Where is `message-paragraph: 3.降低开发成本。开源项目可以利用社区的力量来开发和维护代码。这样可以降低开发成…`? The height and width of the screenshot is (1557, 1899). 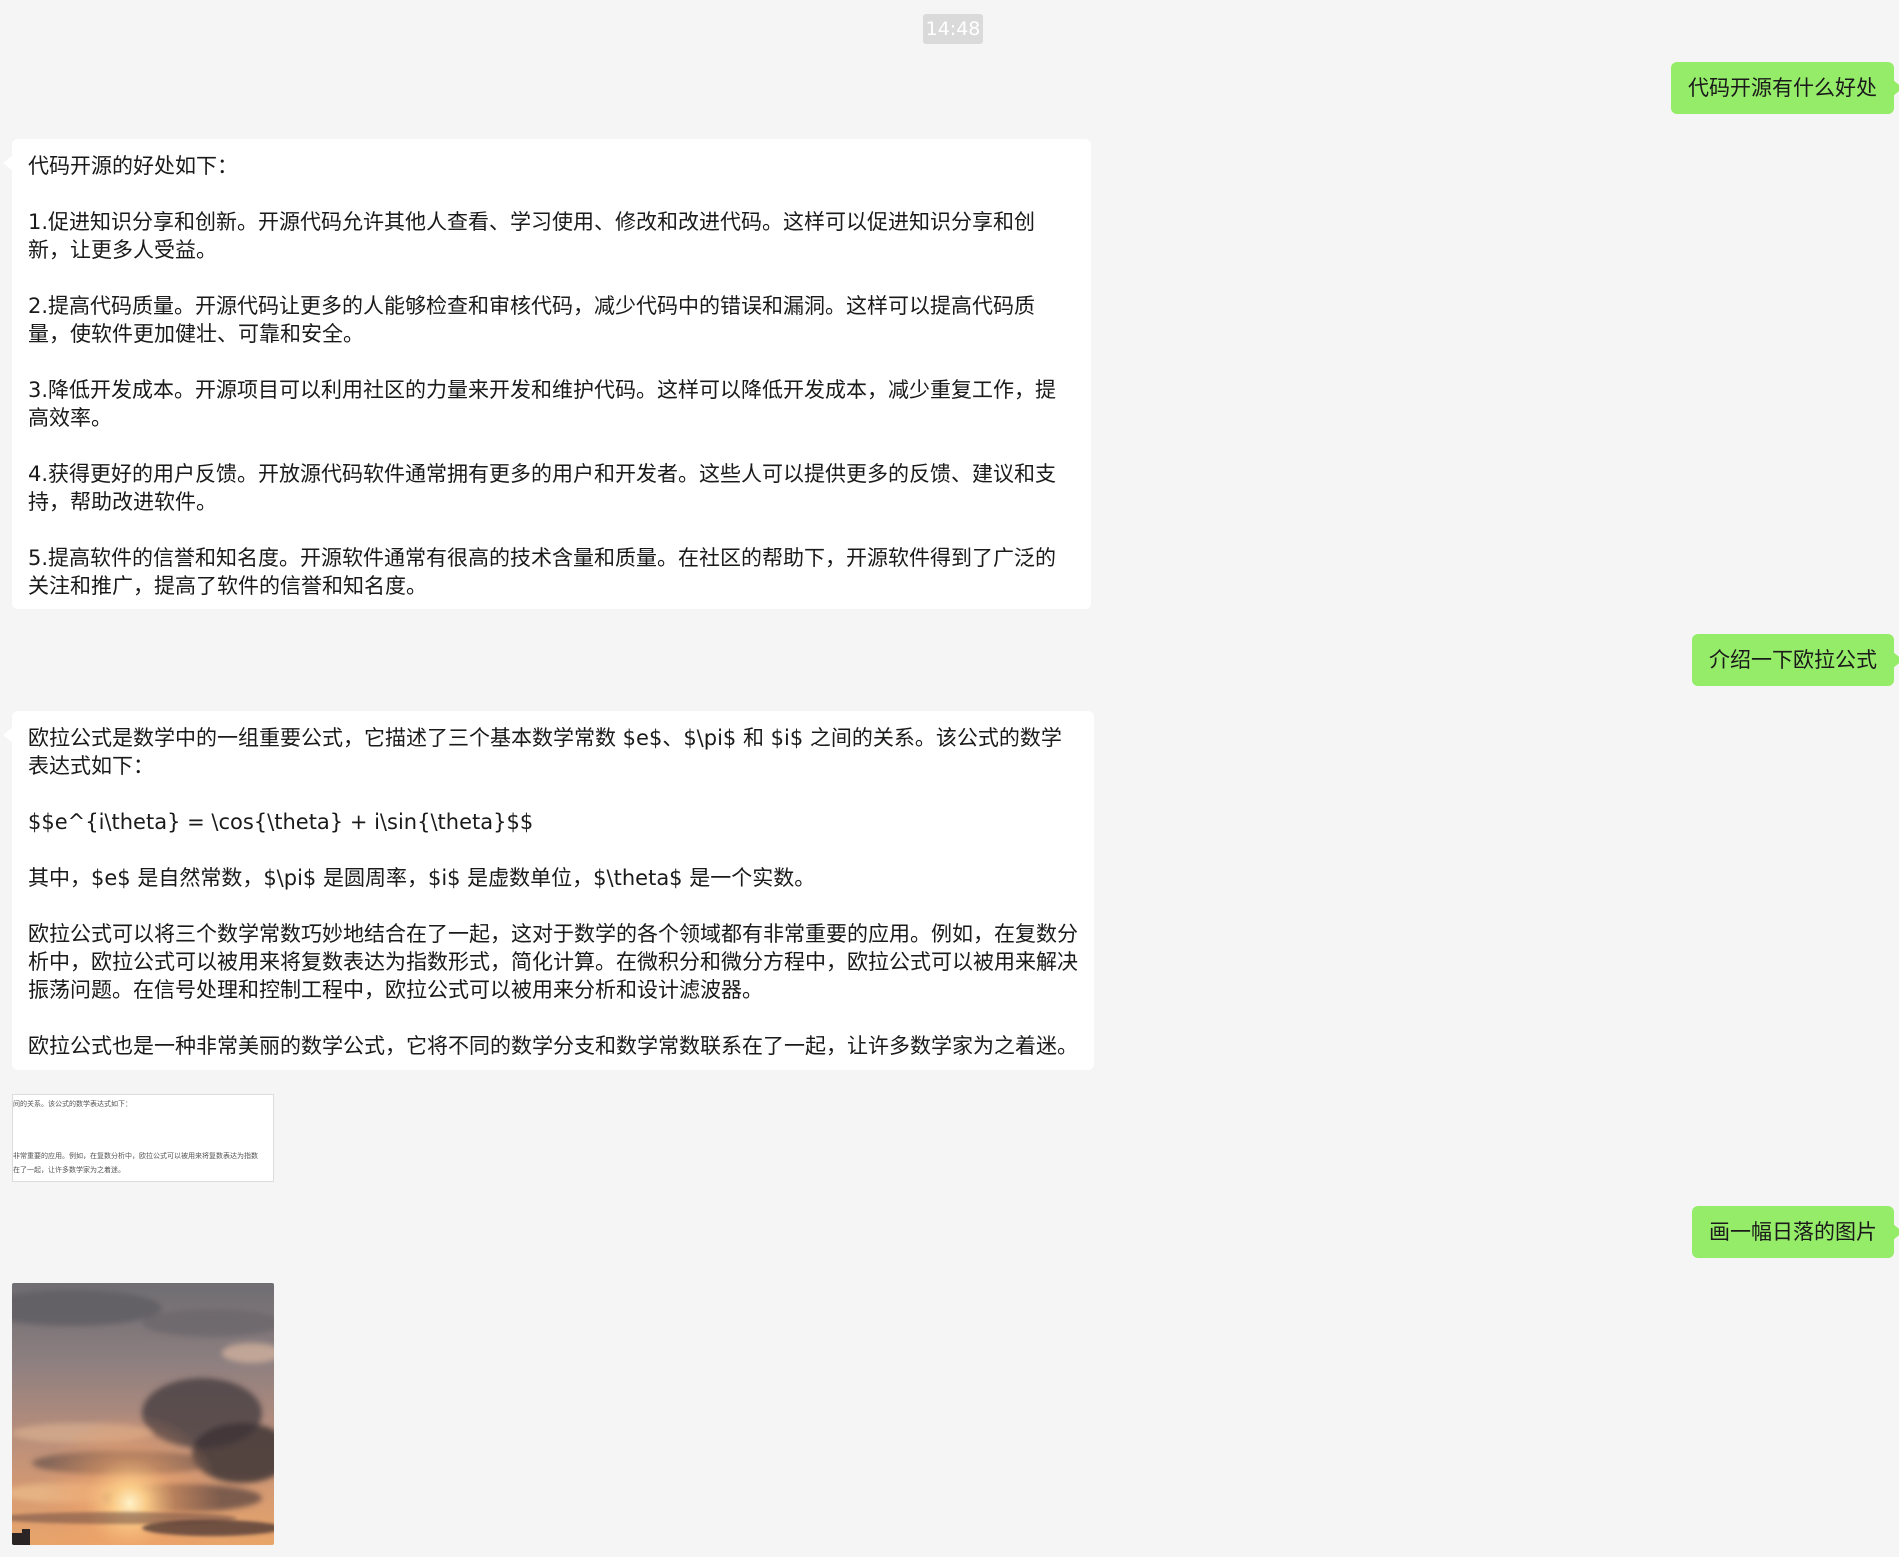 message-paragraph: 3.降低开发成本。开源项目可以利用社区的力量来开发和维护代码。这样可以降低开发成… is located at coordinates (542, 404).